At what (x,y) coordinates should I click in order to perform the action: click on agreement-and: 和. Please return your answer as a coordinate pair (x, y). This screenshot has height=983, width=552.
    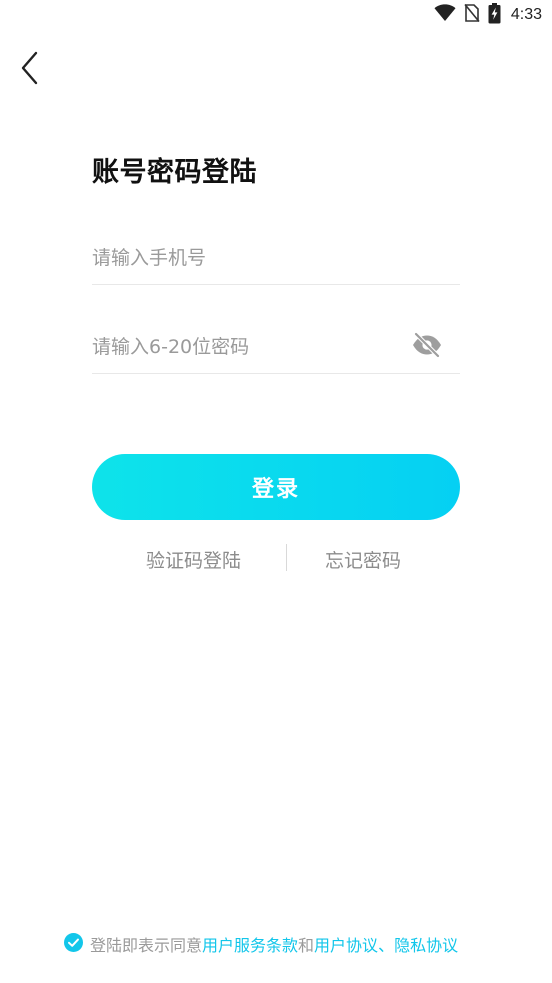
    Looking at the image, I should click on (306, 945).